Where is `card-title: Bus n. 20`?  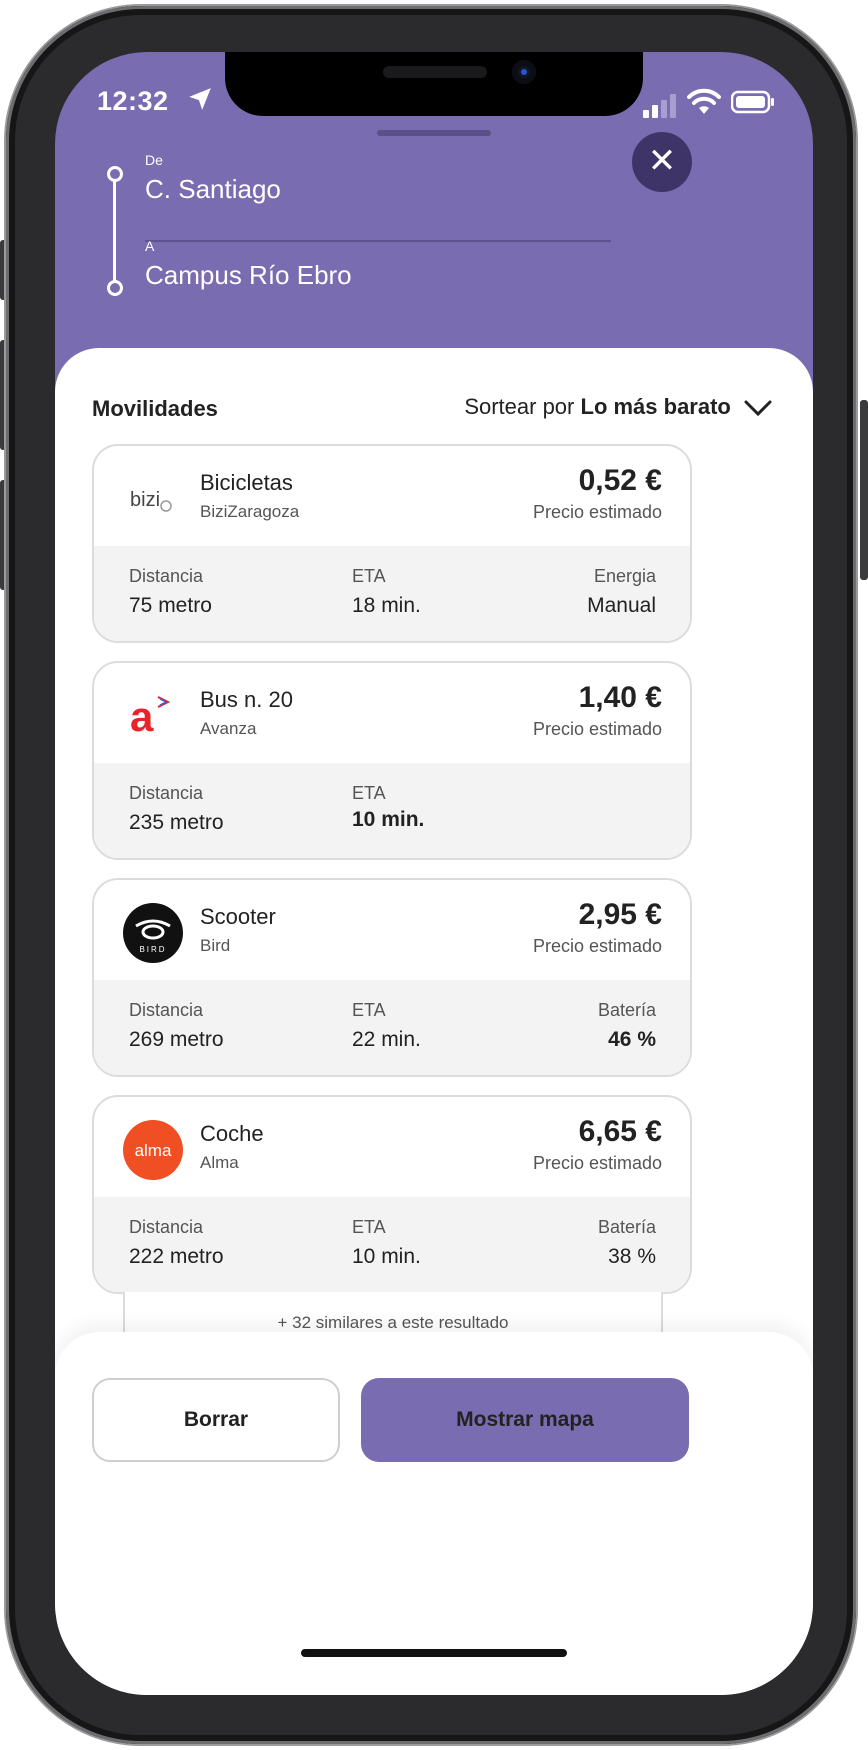
card-title: Bus n. 20 is located at coordinates (246, 699).